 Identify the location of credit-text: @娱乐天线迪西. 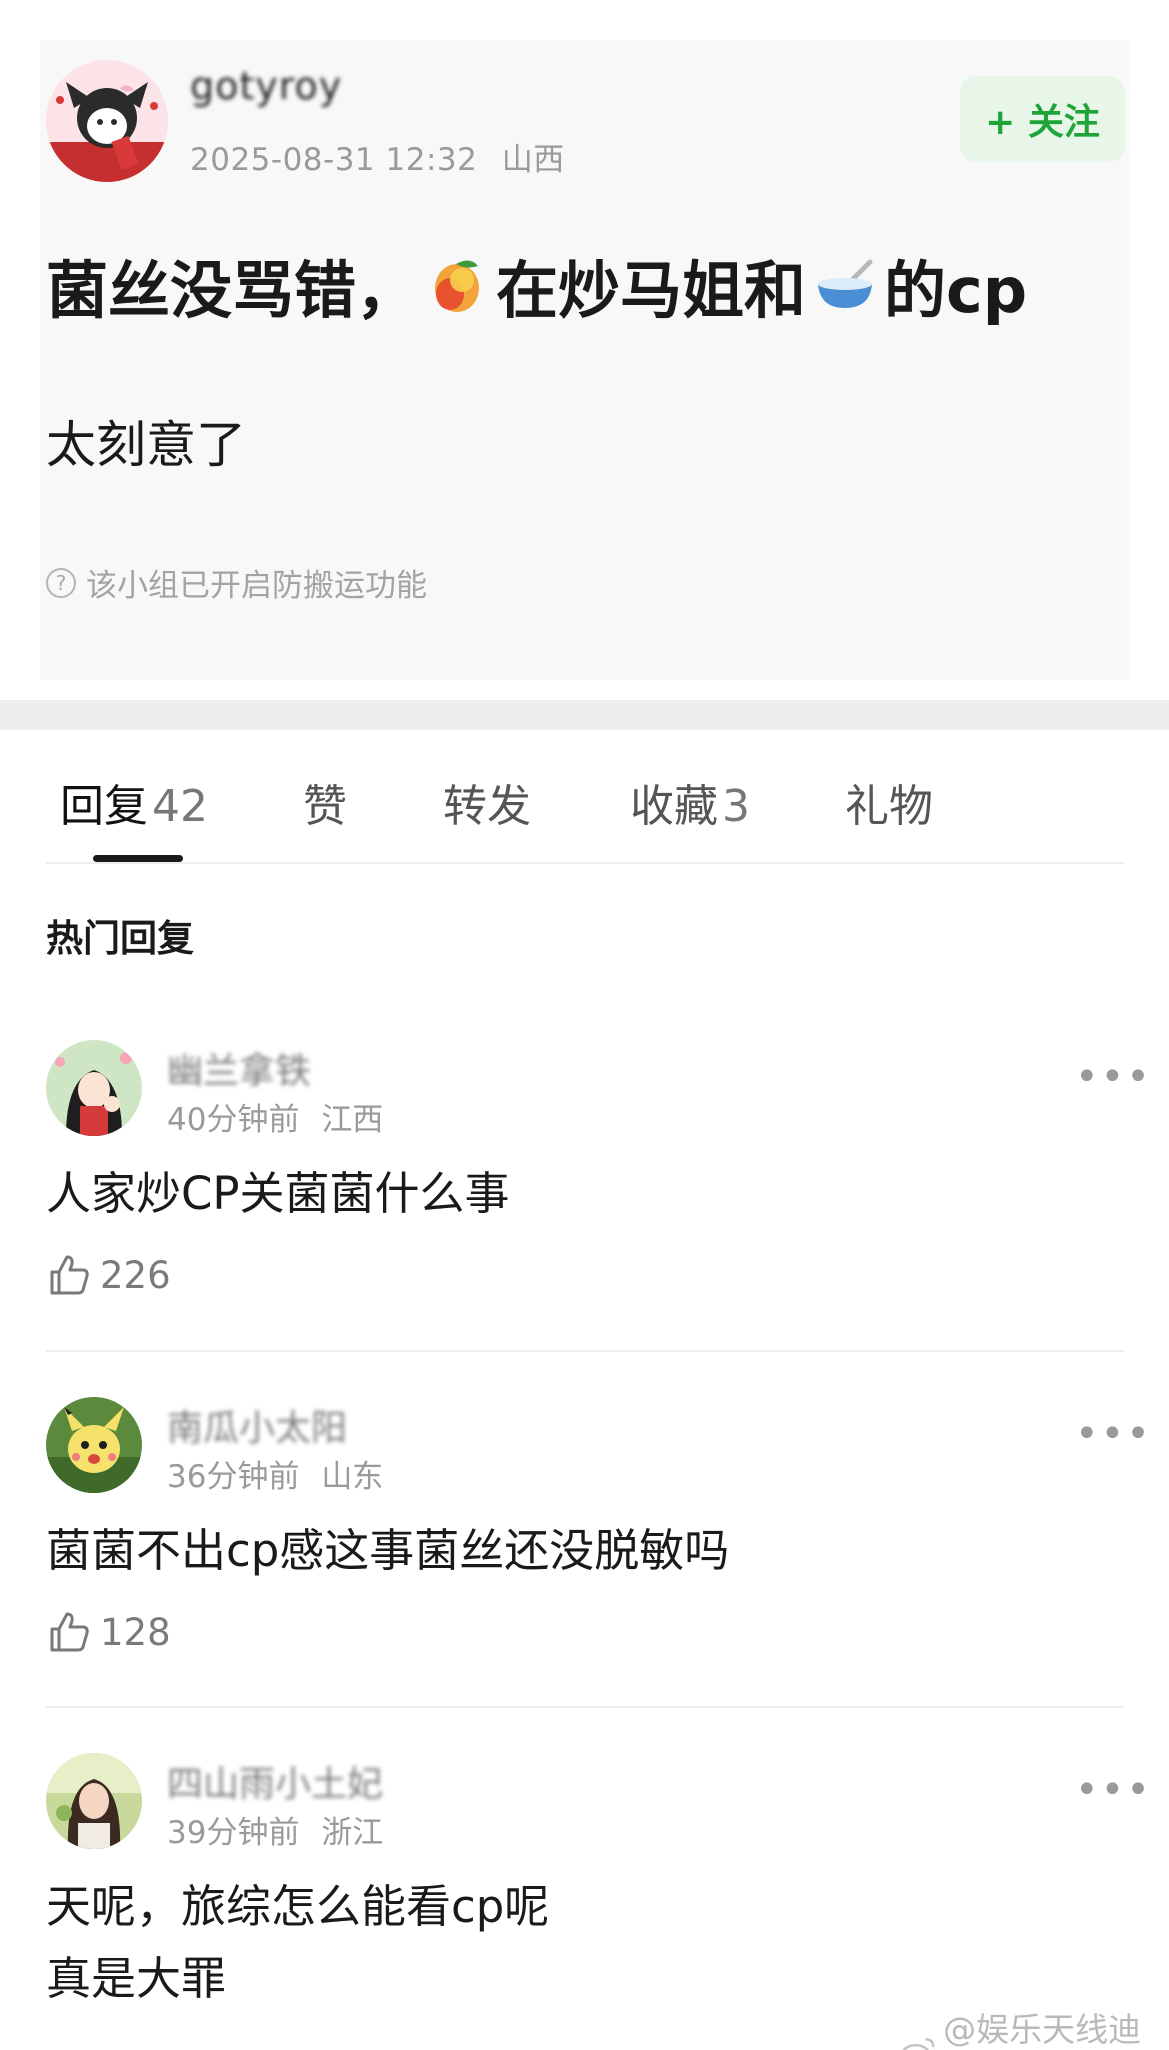
(1042, 2029).